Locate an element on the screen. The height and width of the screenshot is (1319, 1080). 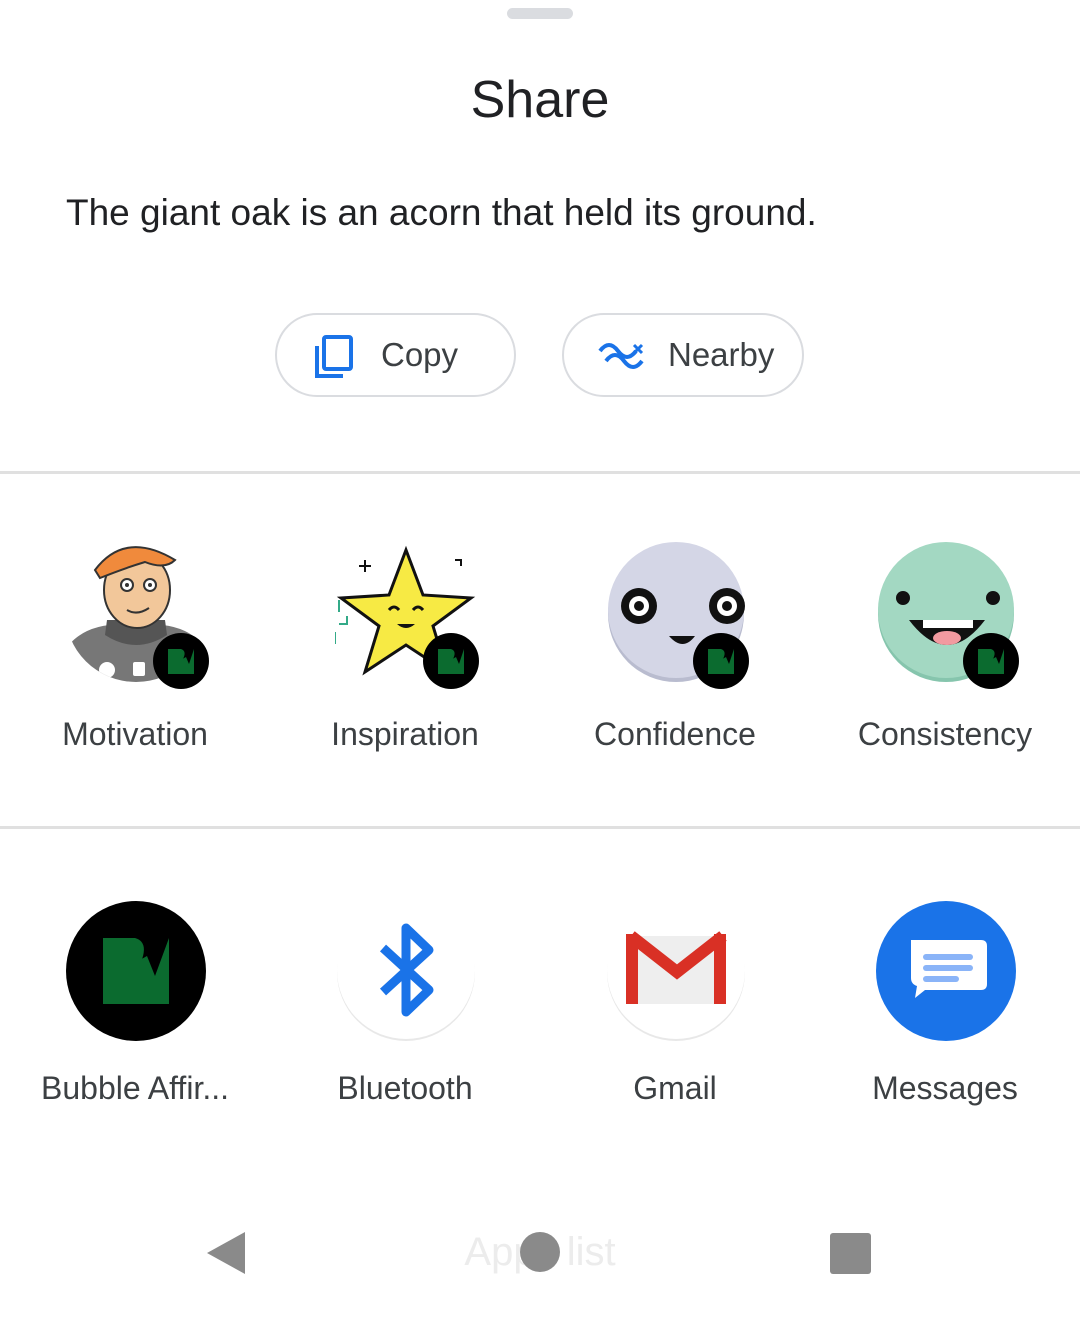
share-target-inspiration: Inspiration is located at coordinates (405, 655).